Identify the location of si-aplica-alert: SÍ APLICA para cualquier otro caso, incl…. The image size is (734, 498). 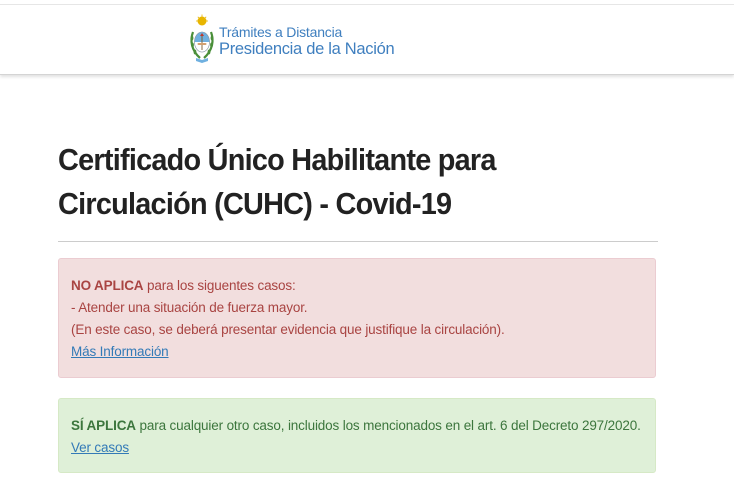
(357, 435).